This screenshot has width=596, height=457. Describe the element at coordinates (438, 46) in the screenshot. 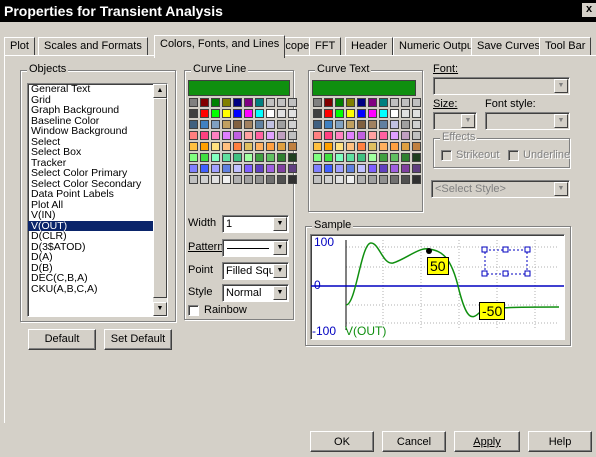

I see `tab-numeric-output: Numeric Output` at that location.